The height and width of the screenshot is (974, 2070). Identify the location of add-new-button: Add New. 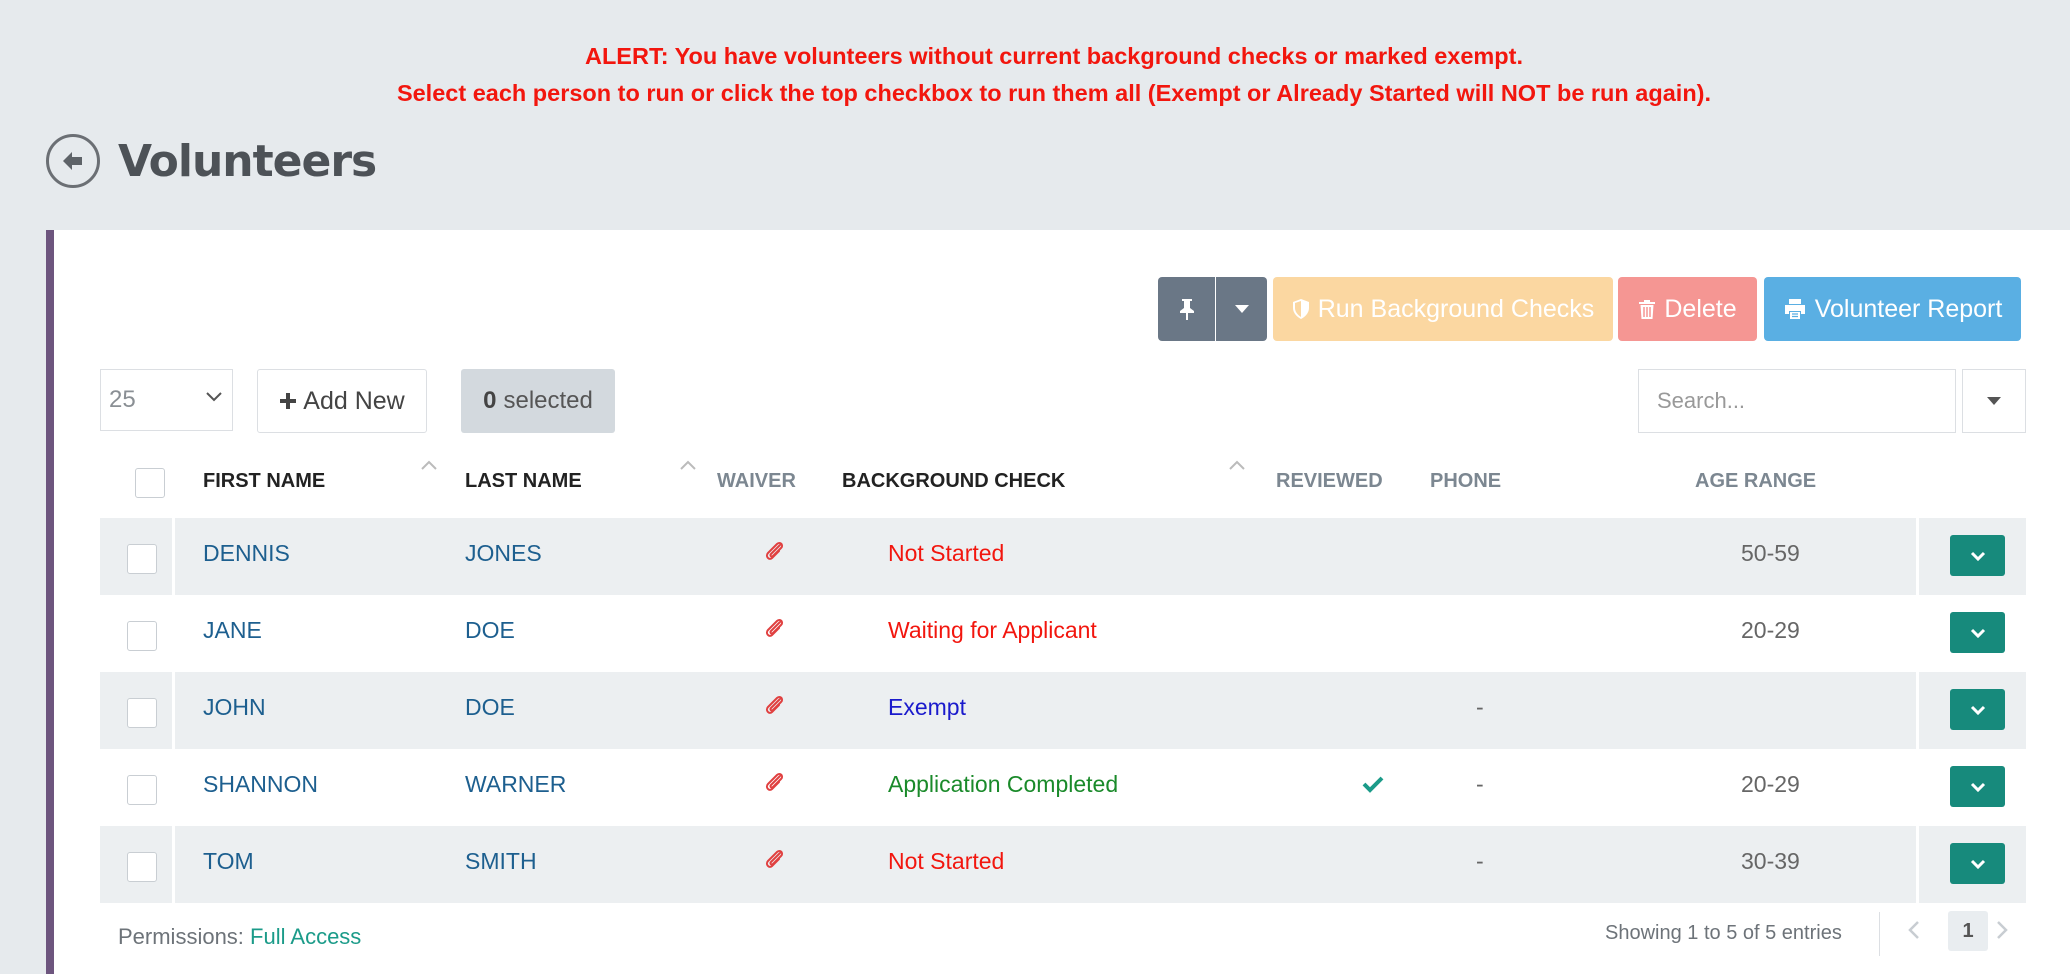
(342, 401).